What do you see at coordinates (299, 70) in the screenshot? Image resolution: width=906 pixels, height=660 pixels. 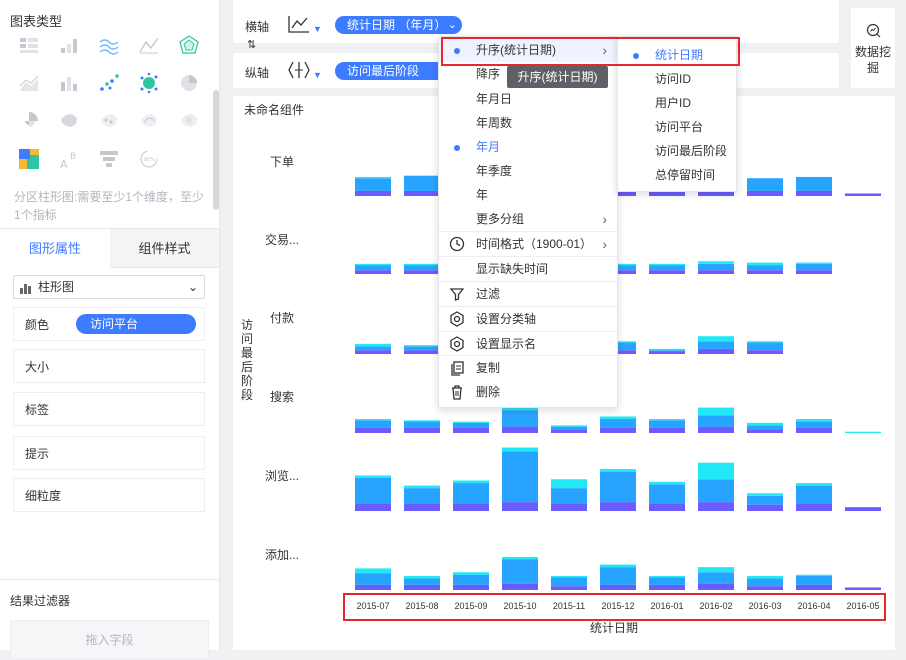 I see `split-axis-icon` at bounding box center [299, 70].